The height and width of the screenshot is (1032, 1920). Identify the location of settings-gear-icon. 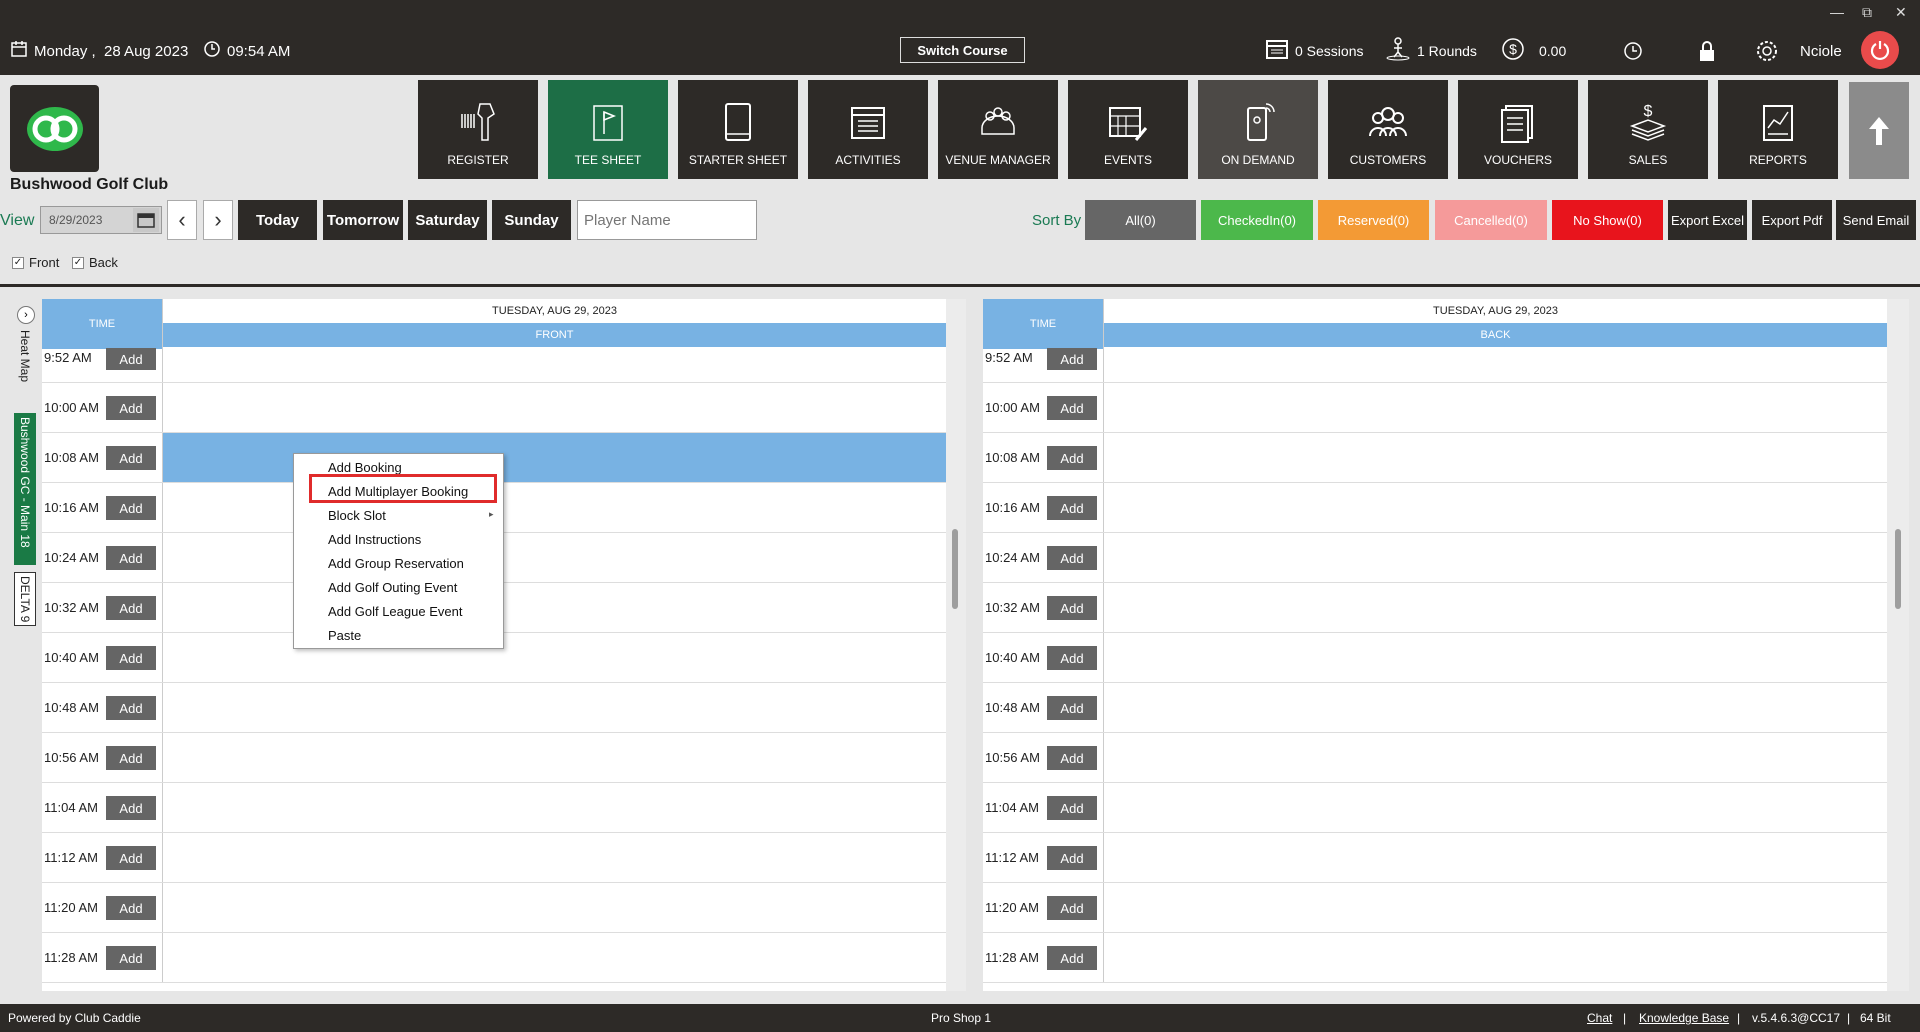
(1767, 51).